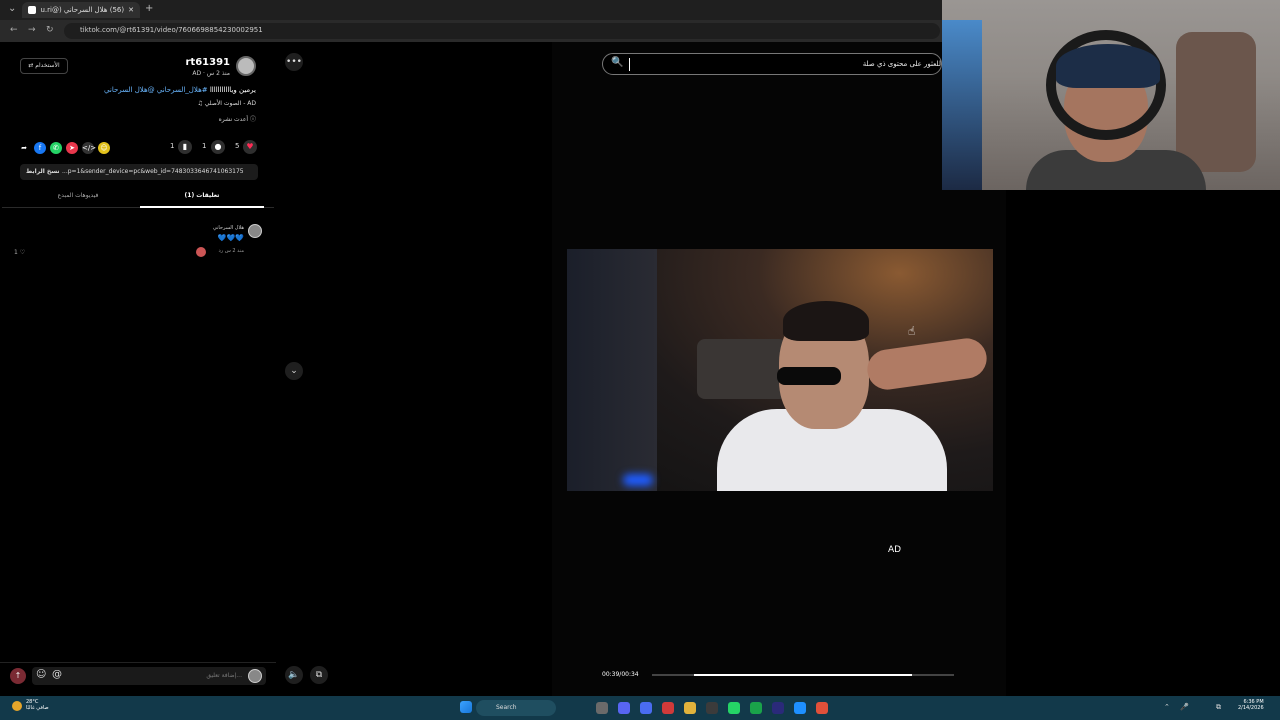 This screenshot has width=1280, height=720. What do you see at coordinates (231, 251) in the screenshot?
I see `comment-meta: منذ 2 س رد` at bounding box center [231, 251].